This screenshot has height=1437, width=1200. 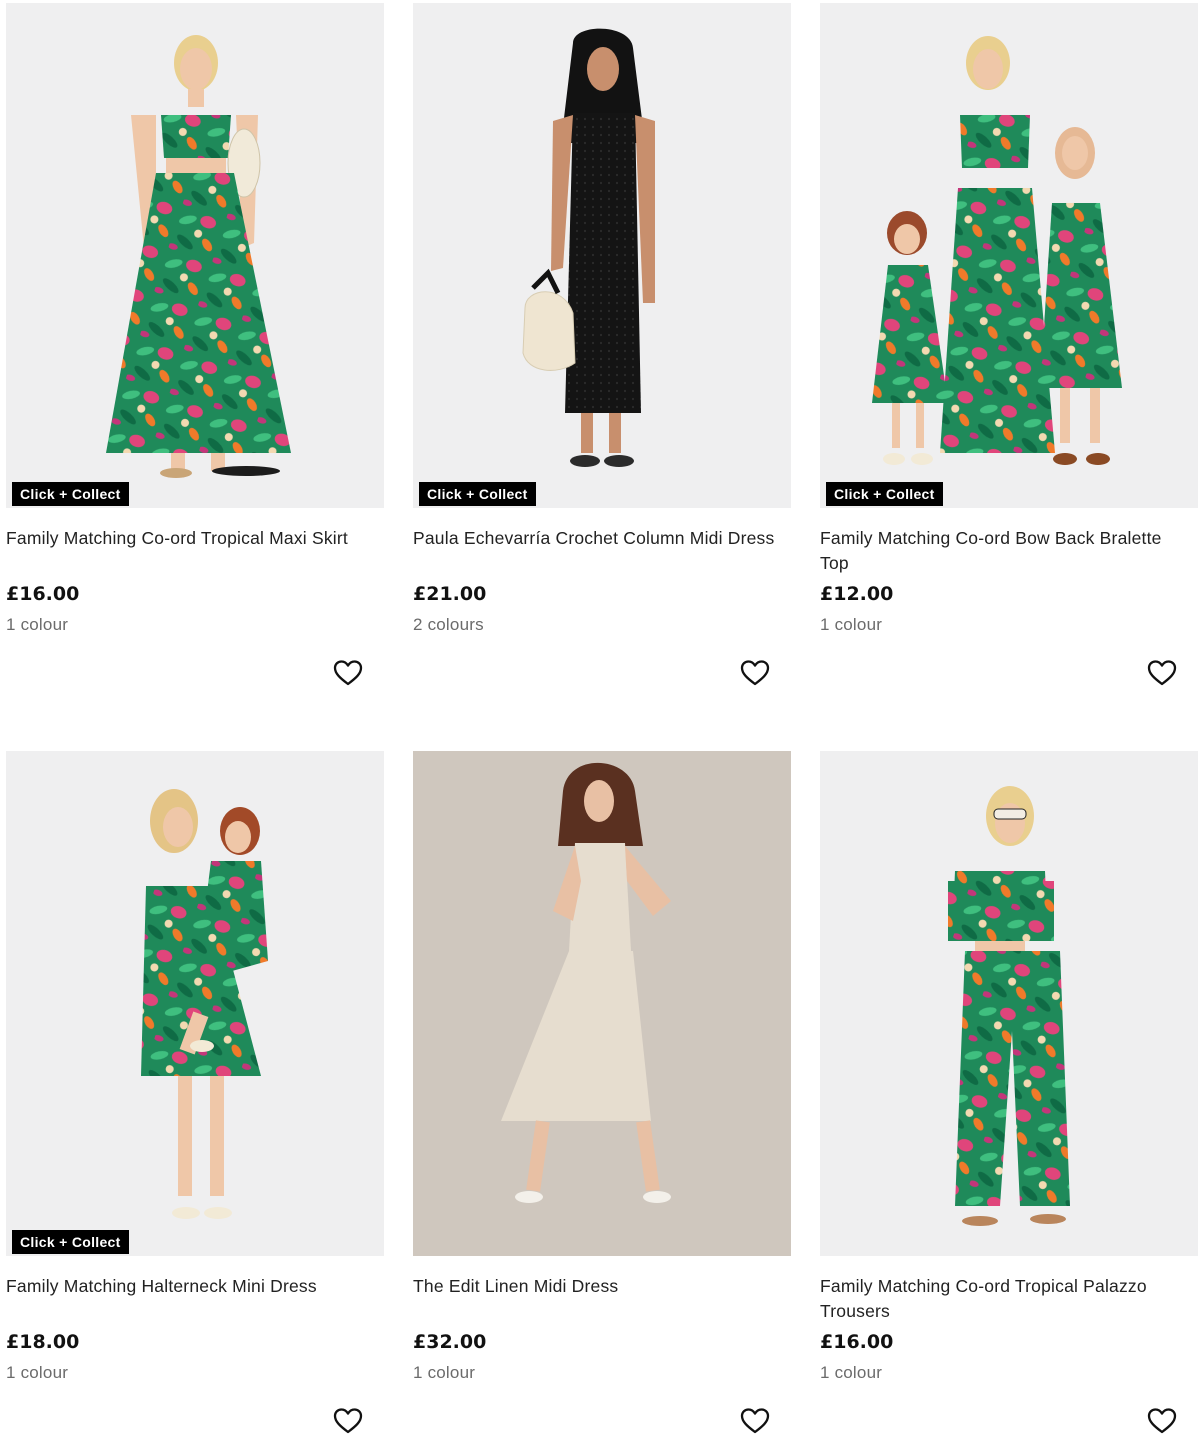 What do you see at coordinates (598, 1286) in the screenshot?
I see `product-title: The Edit Linen Midi Dress` at bounding box center [598, 1286].